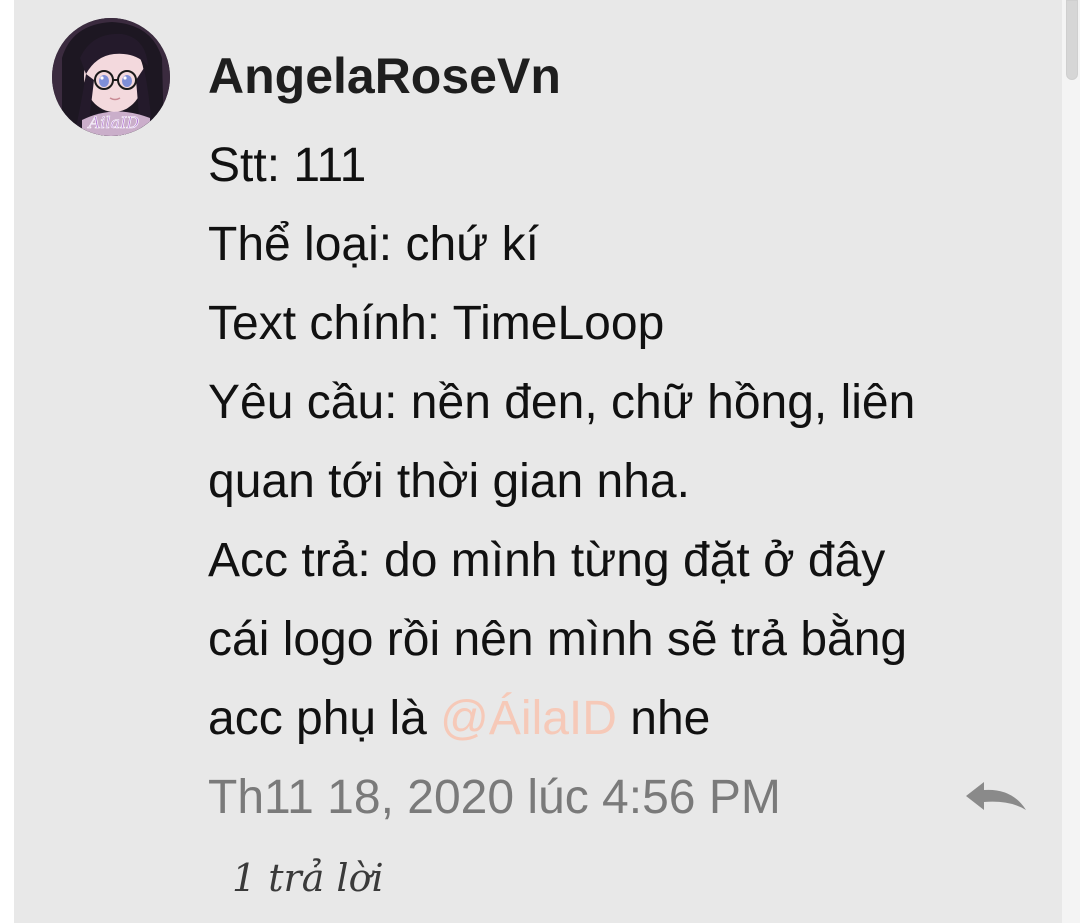 The width and height of the screenshot is (1080, 923). I want to click on avatar-anime-girl-icon: AilaID, so click(111, 77).